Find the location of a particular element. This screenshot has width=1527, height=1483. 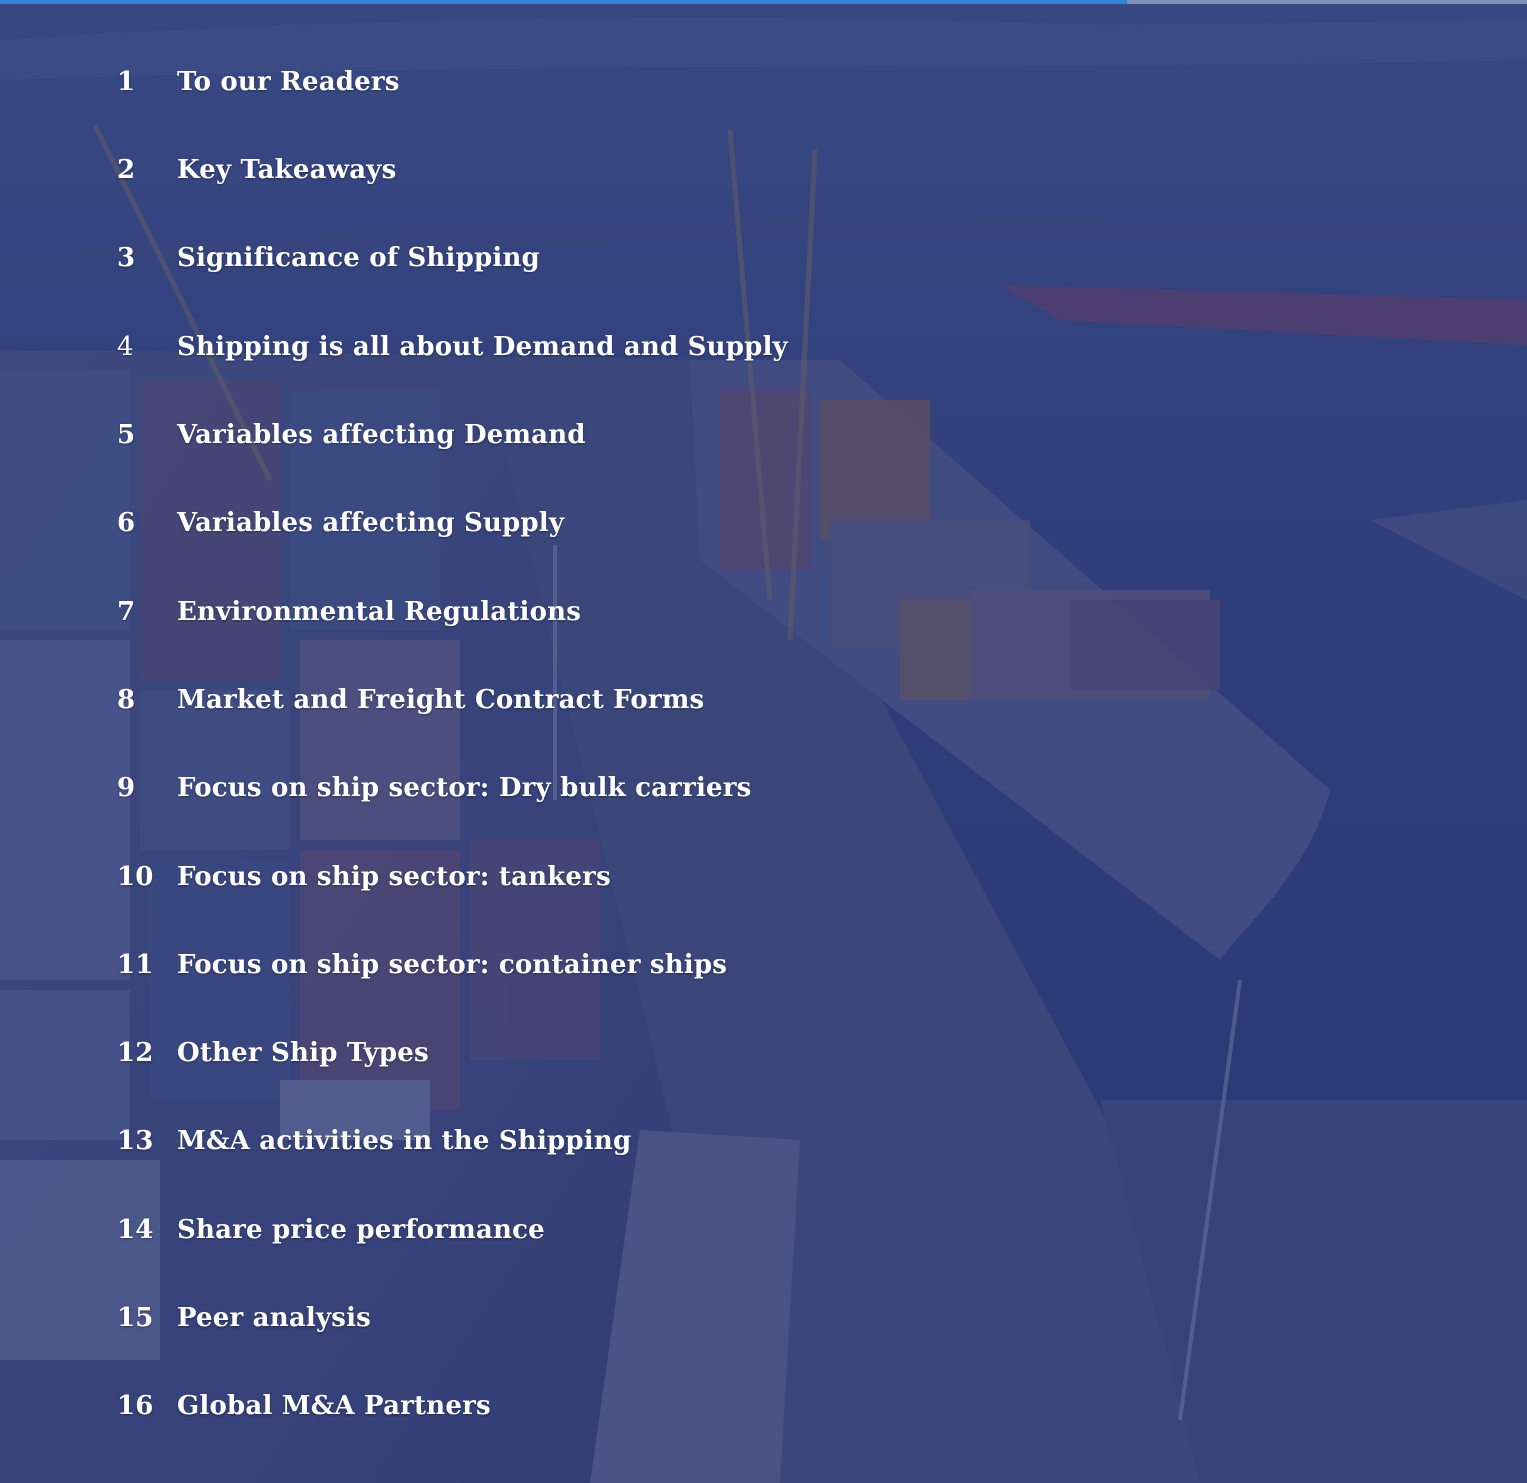

toc-item-3: 3 Significance of Shipping is located at coordinates (328, 258).